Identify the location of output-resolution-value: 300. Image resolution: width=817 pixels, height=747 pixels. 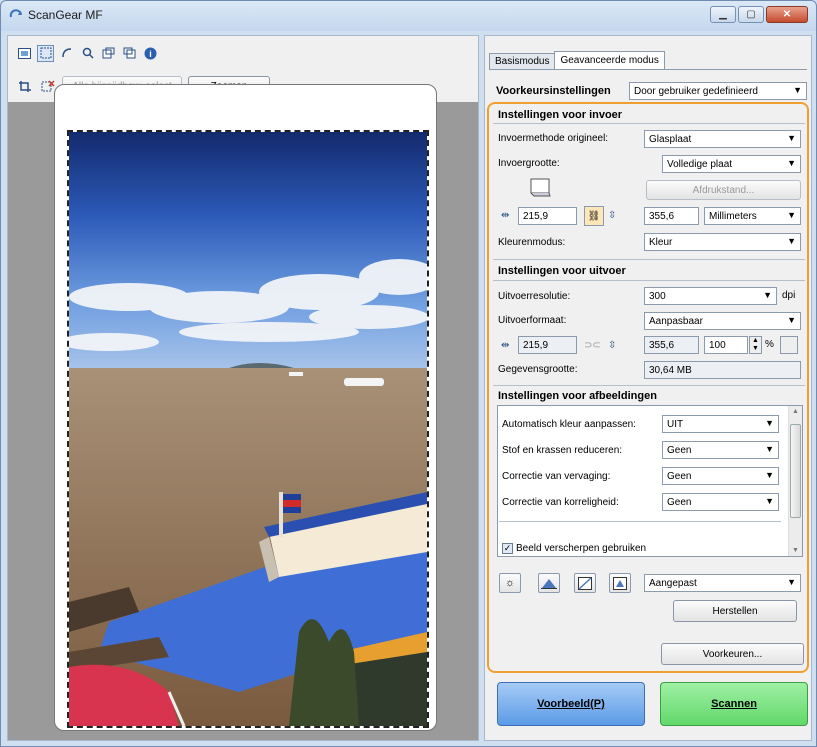
(657, 296).